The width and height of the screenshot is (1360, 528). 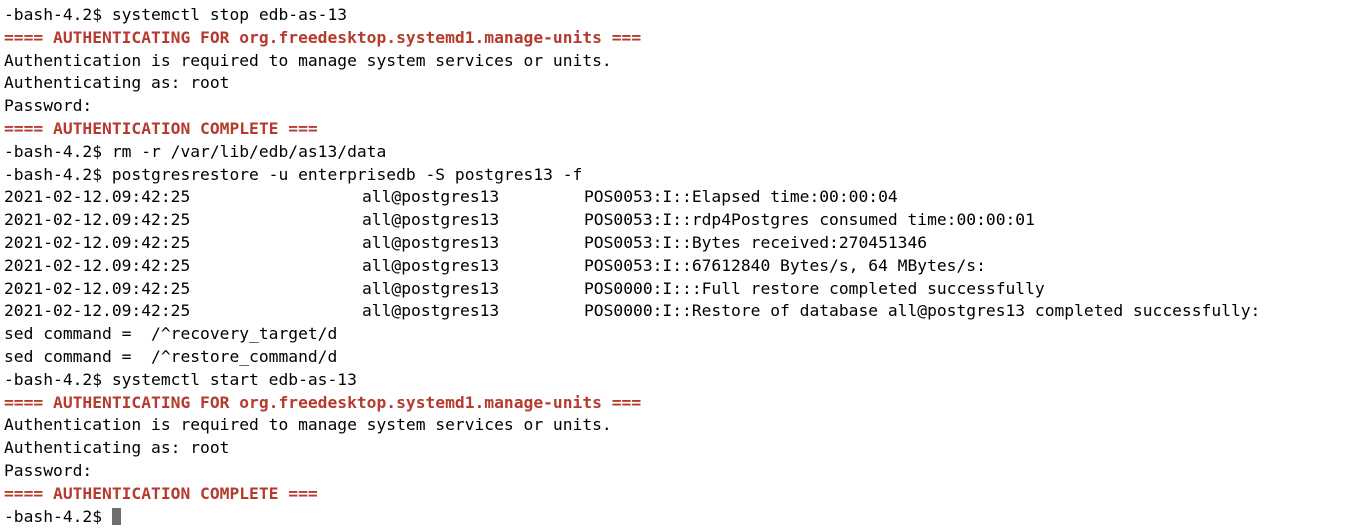 I want to click on shell-prompt: -bash-4.2$, so click(x=58, y=516).